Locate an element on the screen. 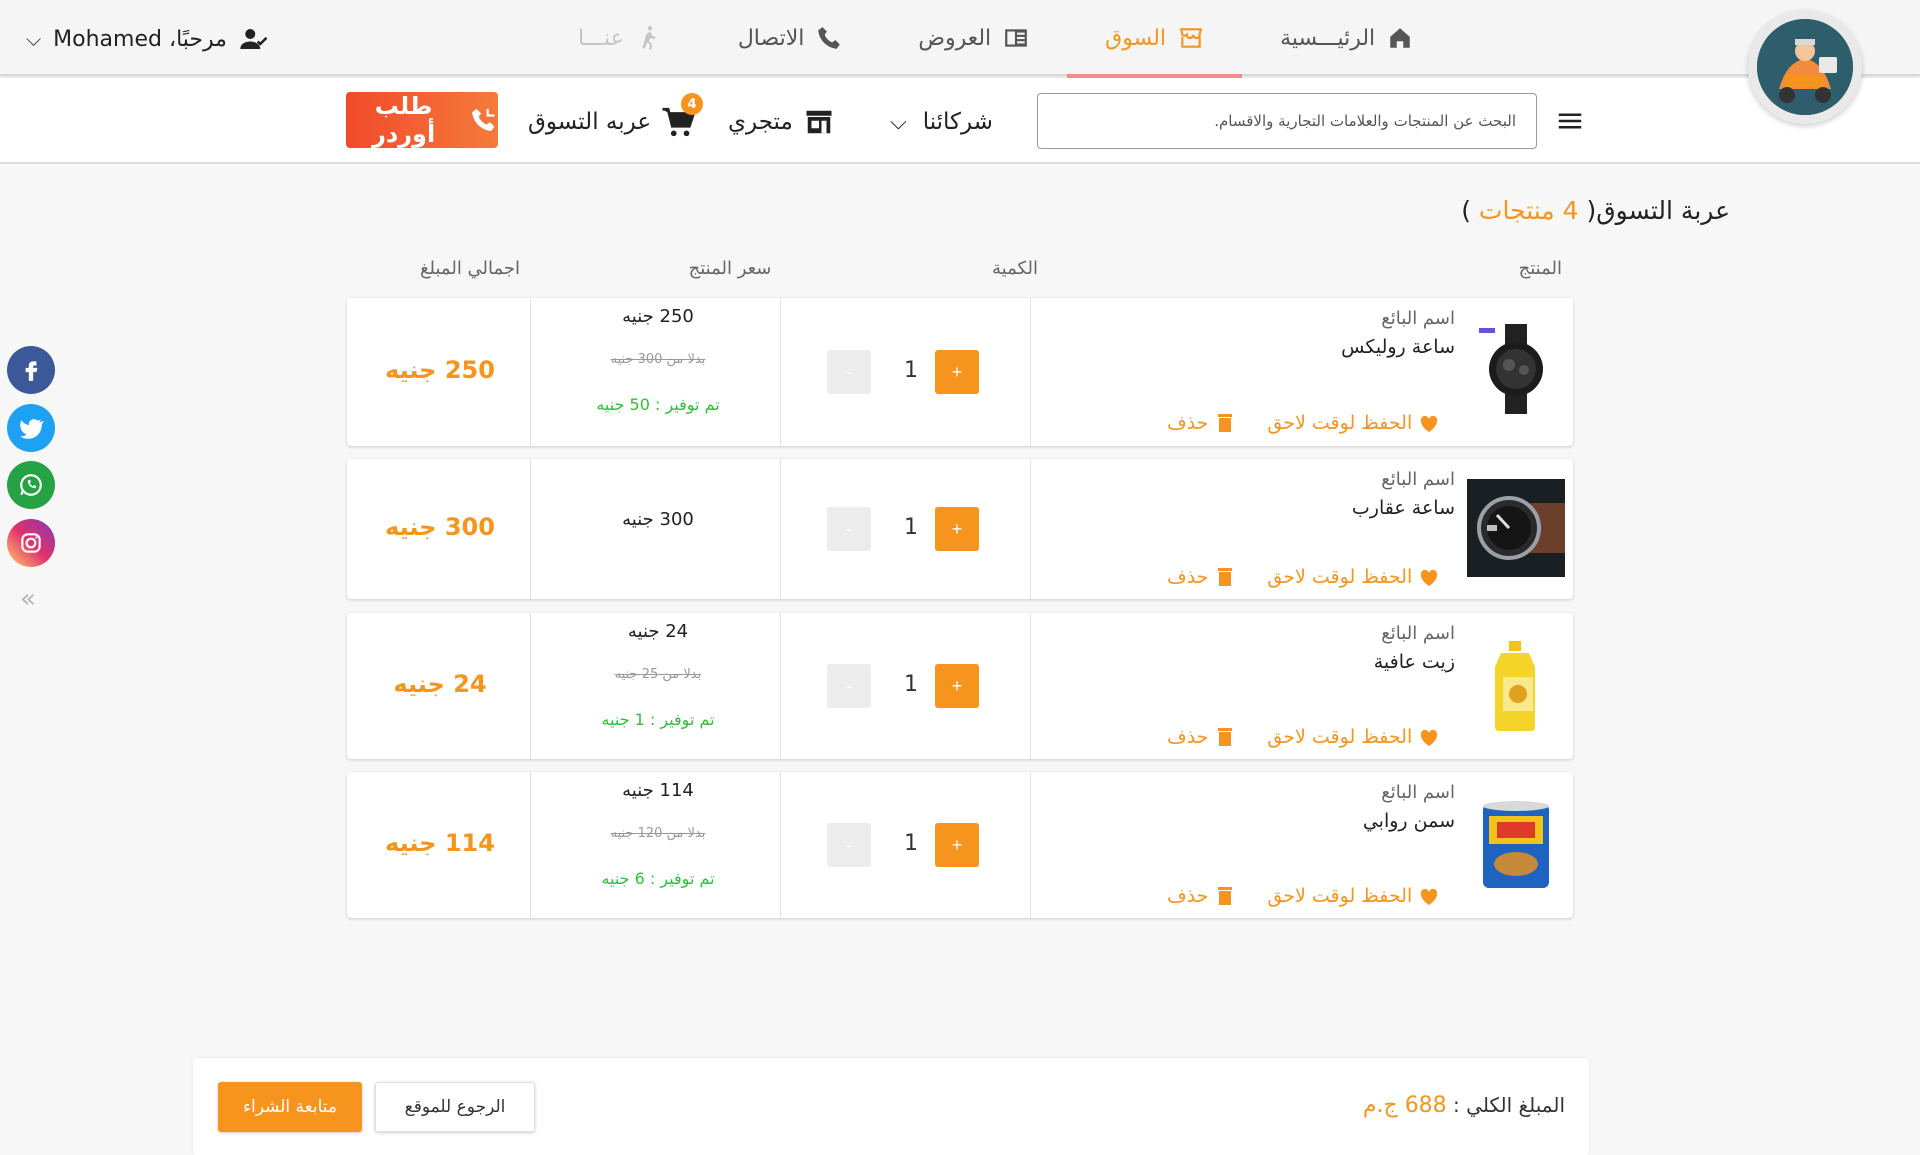 This screenshot has height=1155, width=1920. store-icon is located at coordinates (1191, 38).